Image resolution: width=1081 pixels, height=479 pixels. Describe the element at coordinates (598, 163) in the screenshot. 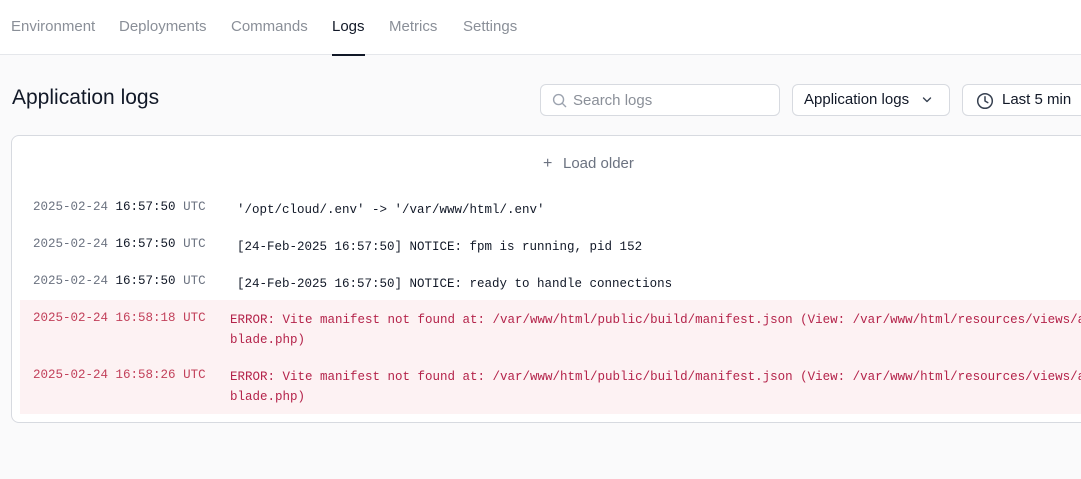

I see `load-older-label: Load older` at that location.